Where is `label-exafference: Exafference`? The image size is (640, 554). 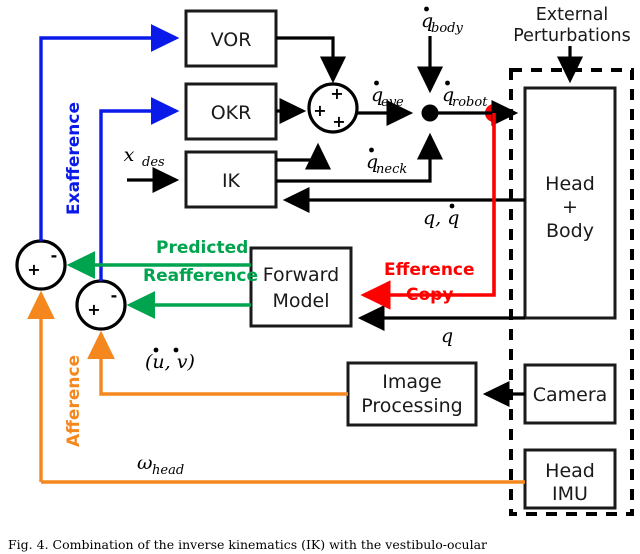 label-exafference: Exafference is located at coordinates (74, 158).